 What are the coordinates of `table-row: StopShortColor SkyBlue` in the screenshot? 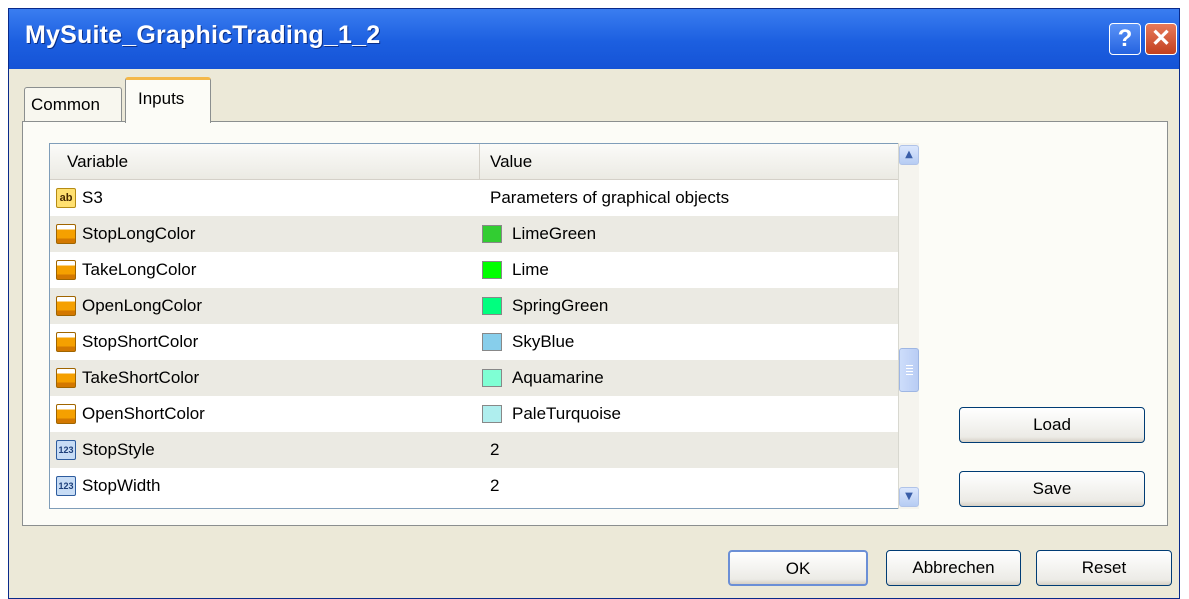 It's located at (476, 342).